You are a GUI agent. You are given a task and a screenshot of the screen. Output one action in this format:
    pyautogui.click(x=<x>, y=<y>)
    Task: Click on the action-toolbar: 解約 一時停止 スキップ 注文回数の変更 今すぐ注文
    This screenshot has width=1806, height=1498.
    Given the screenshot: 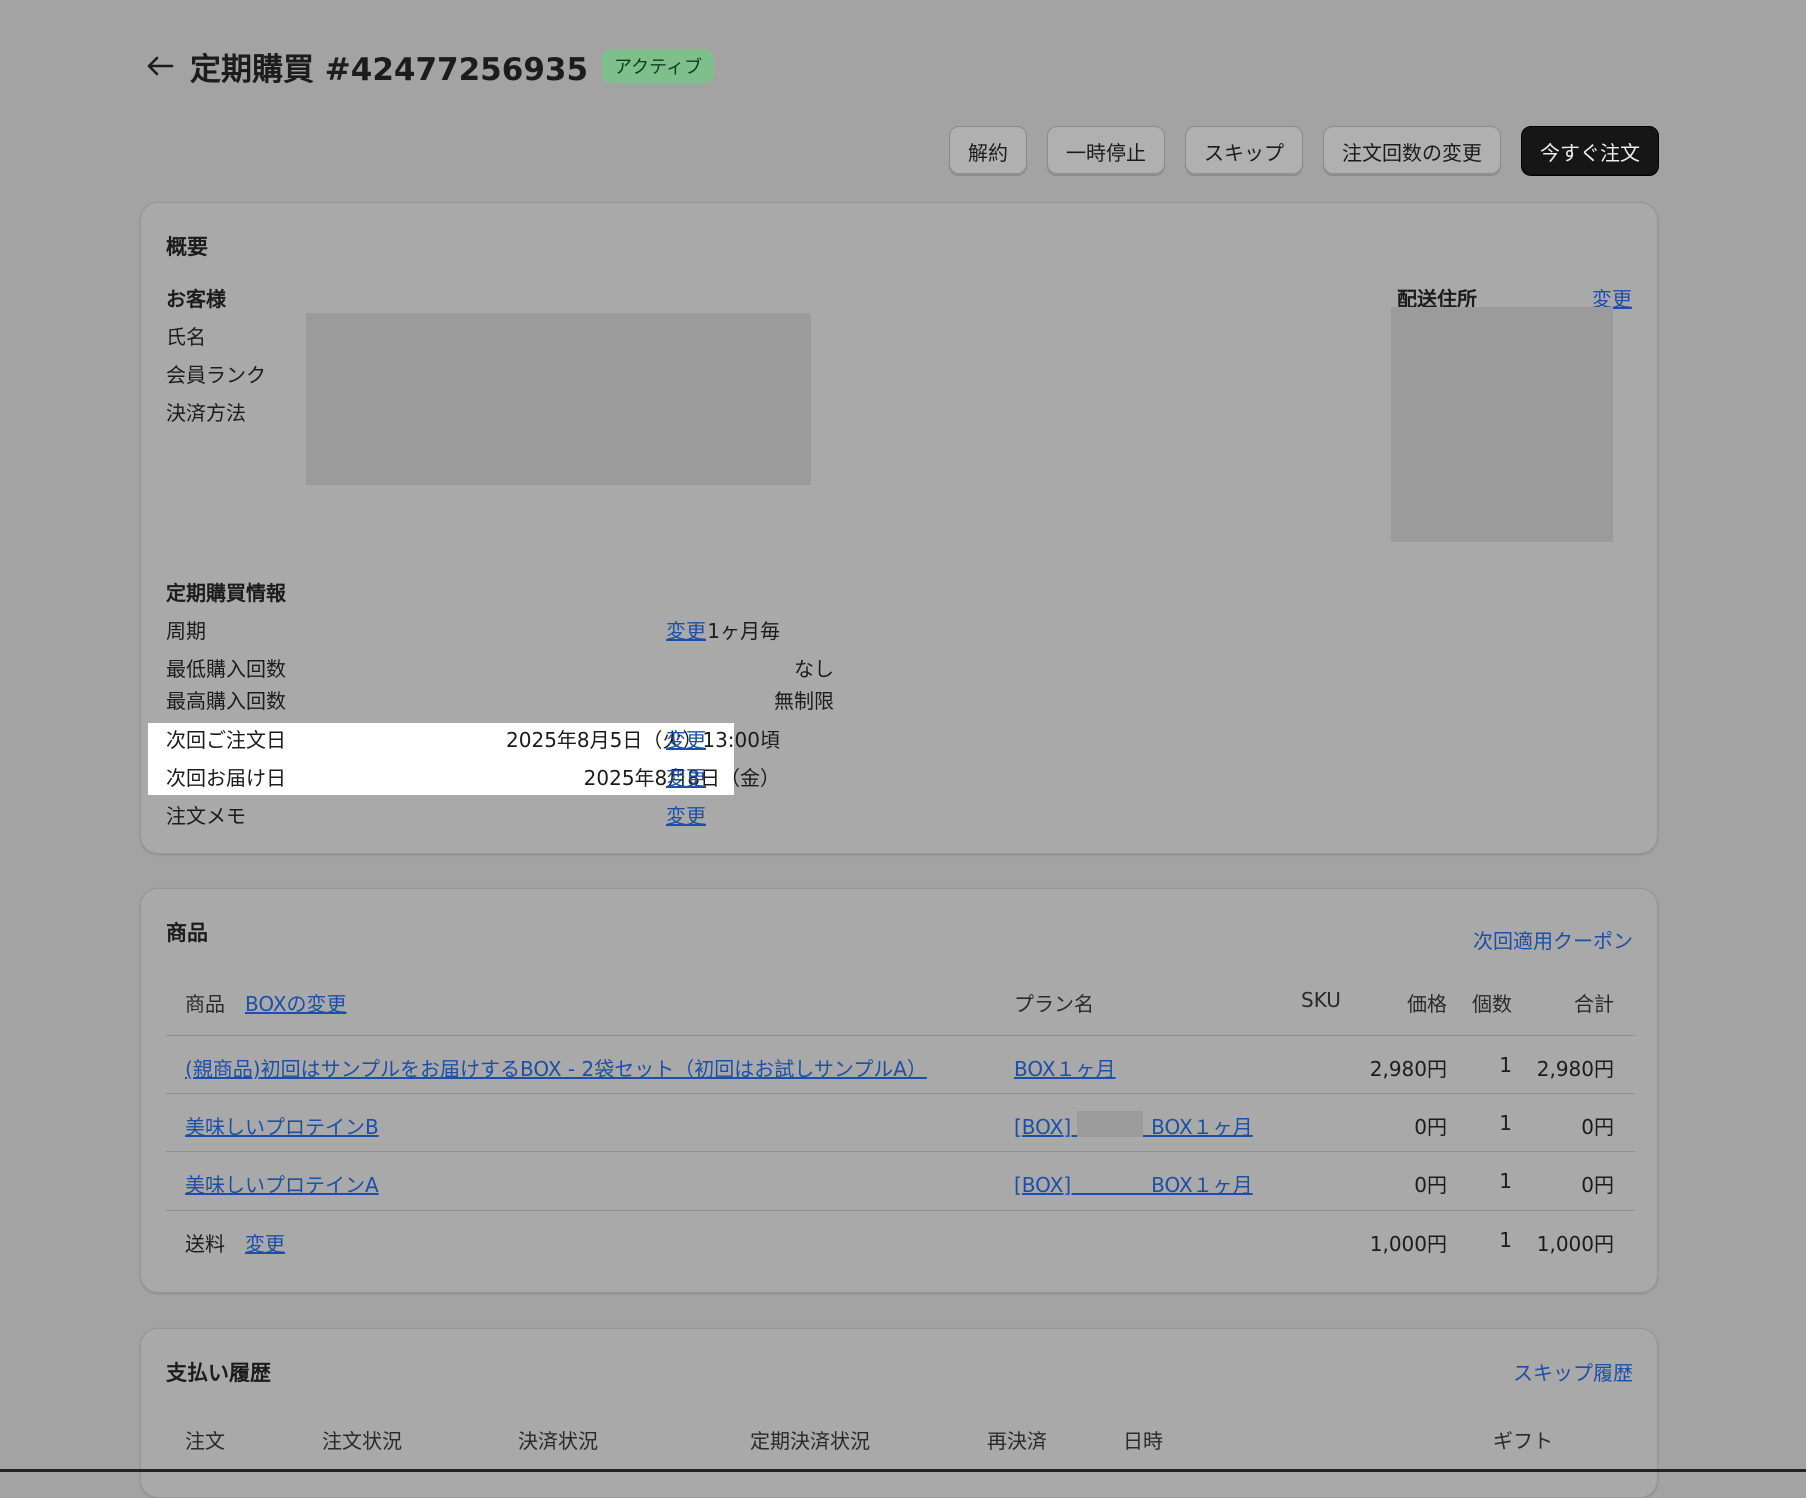 What is the action you would take?
    pyautogui.click(x=1304, y=151)
    